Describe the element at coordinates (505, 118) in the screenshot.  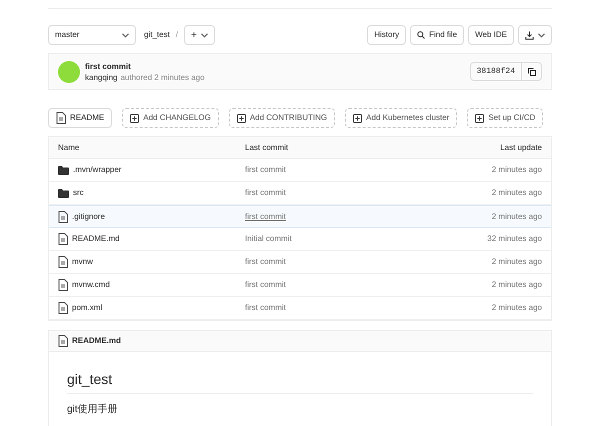
I see `quick-action-button: Set up CI/CD` at that location.